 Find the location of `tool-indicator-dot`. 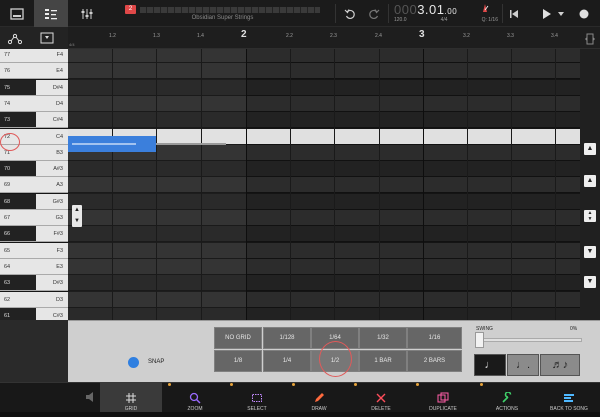

tool-indicator-dot is located at coordinates (481, 384).